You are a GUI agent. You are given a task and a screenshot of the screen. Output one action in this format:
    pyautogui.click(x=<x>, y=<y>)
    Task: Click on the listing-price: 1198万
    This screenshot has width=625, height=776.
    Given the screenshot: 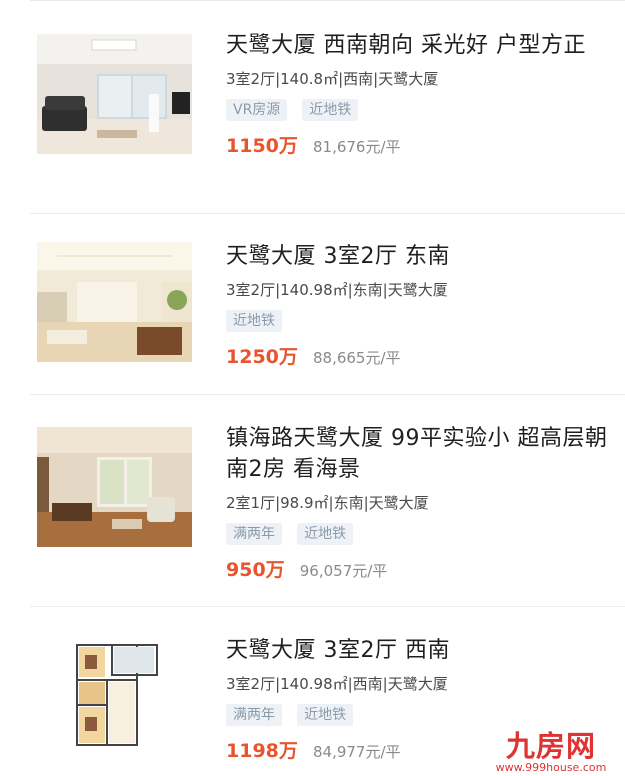 What is the action you would take?
    pyautogui.click(x=262, y=751)
    